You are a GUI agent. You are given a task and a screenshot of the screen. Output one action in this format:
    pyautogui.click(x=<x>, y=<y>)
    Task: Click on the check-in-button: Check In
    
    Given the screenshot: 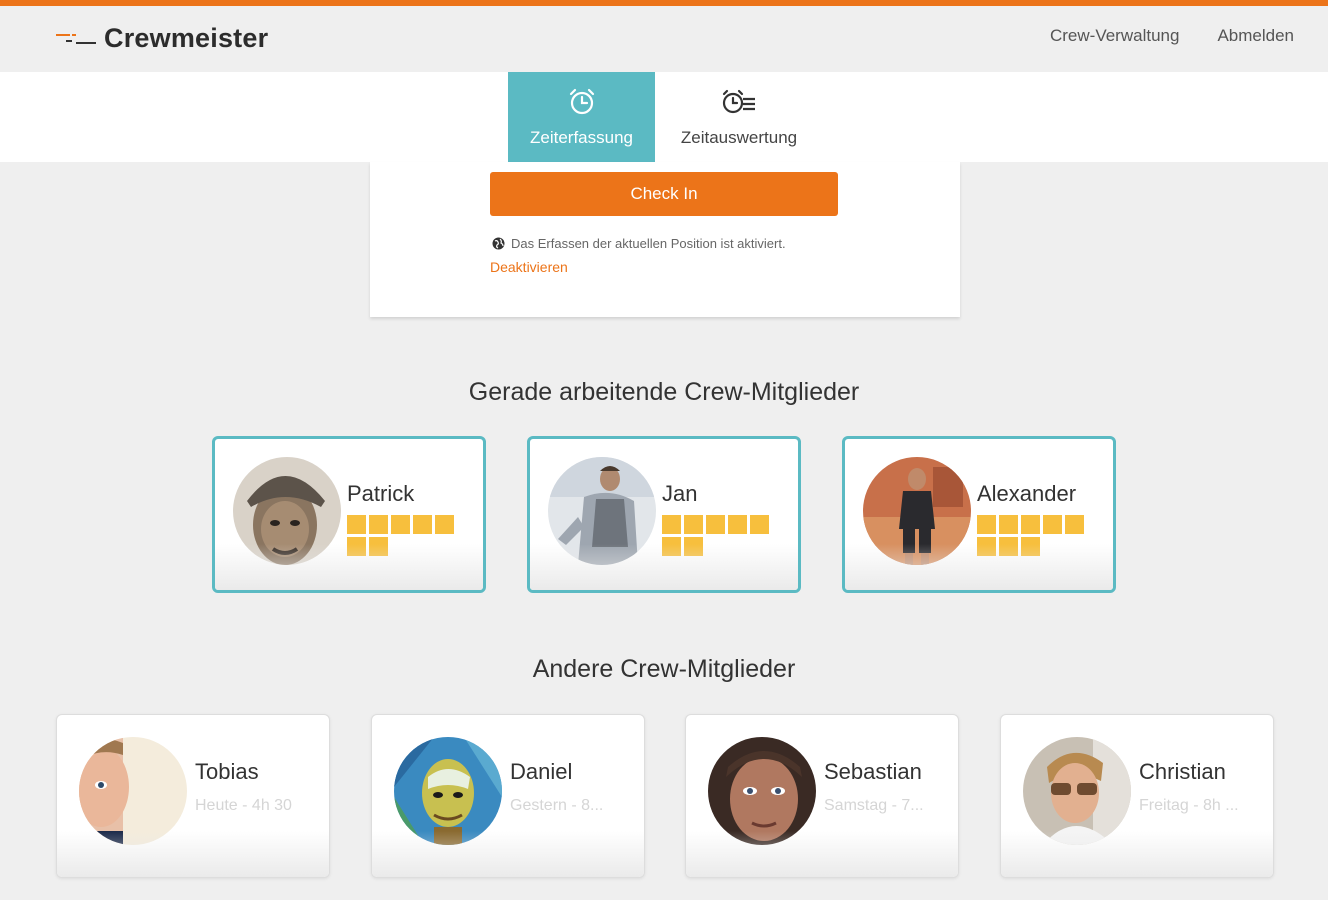 What is the action you would take?
    pyautogui.click(x=664, y=194)
    